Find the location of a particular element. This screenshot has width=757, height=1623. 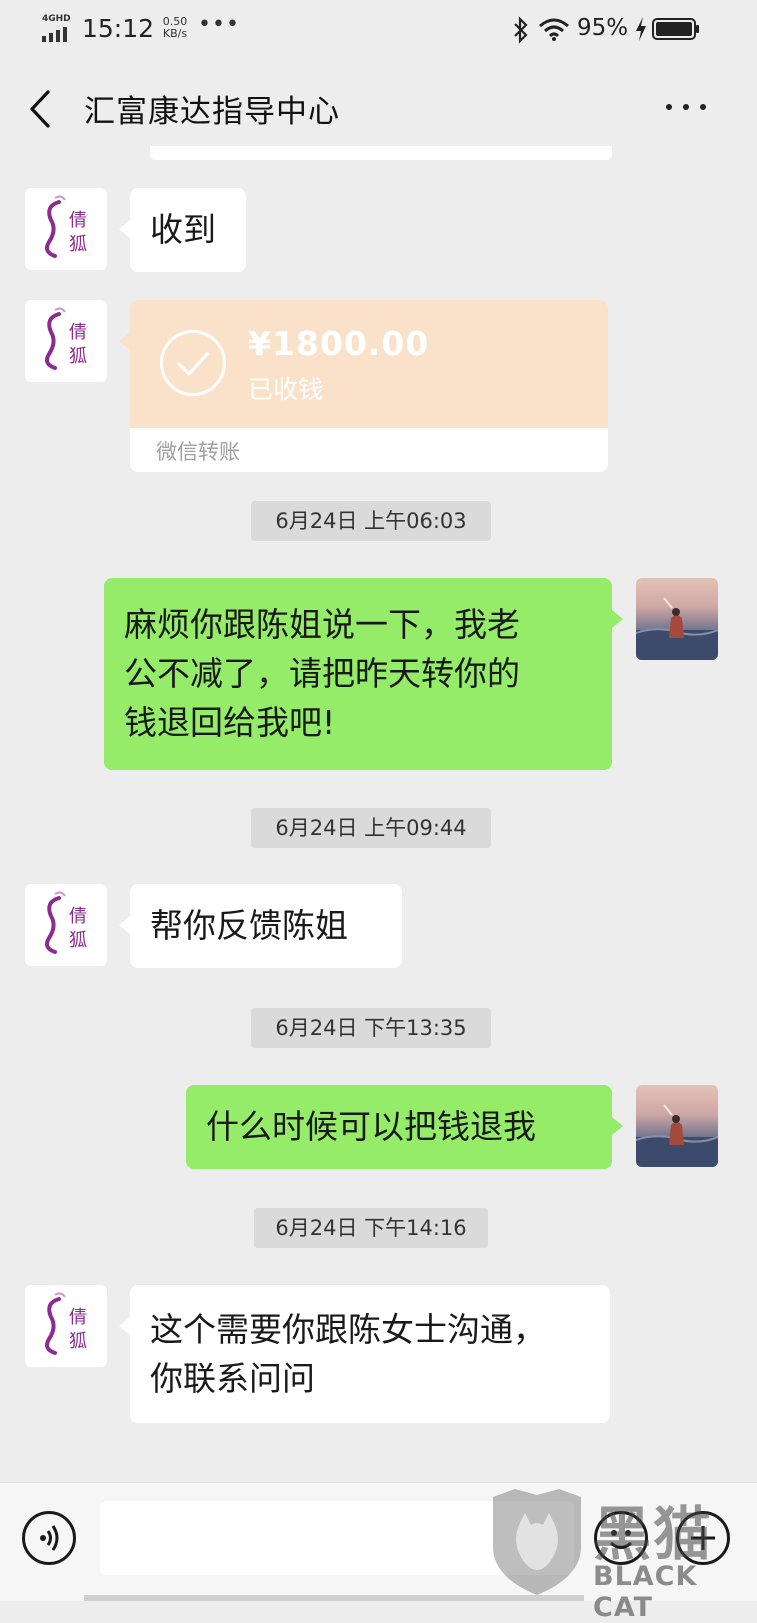

network-type: 4GHD is located at coordinates (56, 19).